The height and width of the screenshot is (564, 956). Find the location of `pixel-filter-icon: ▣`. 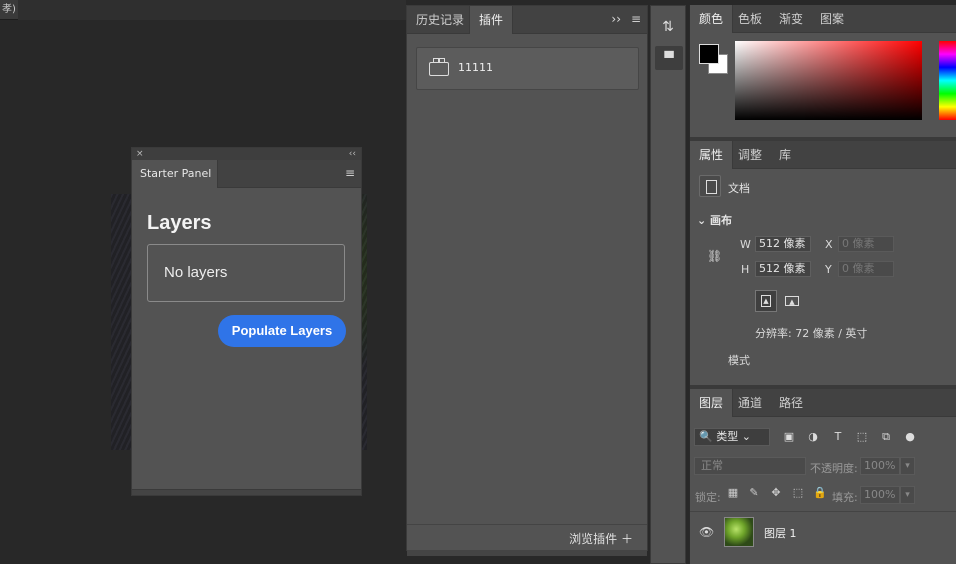

pixel-filter-icon: ▣ is located at coordinates (789, 437).